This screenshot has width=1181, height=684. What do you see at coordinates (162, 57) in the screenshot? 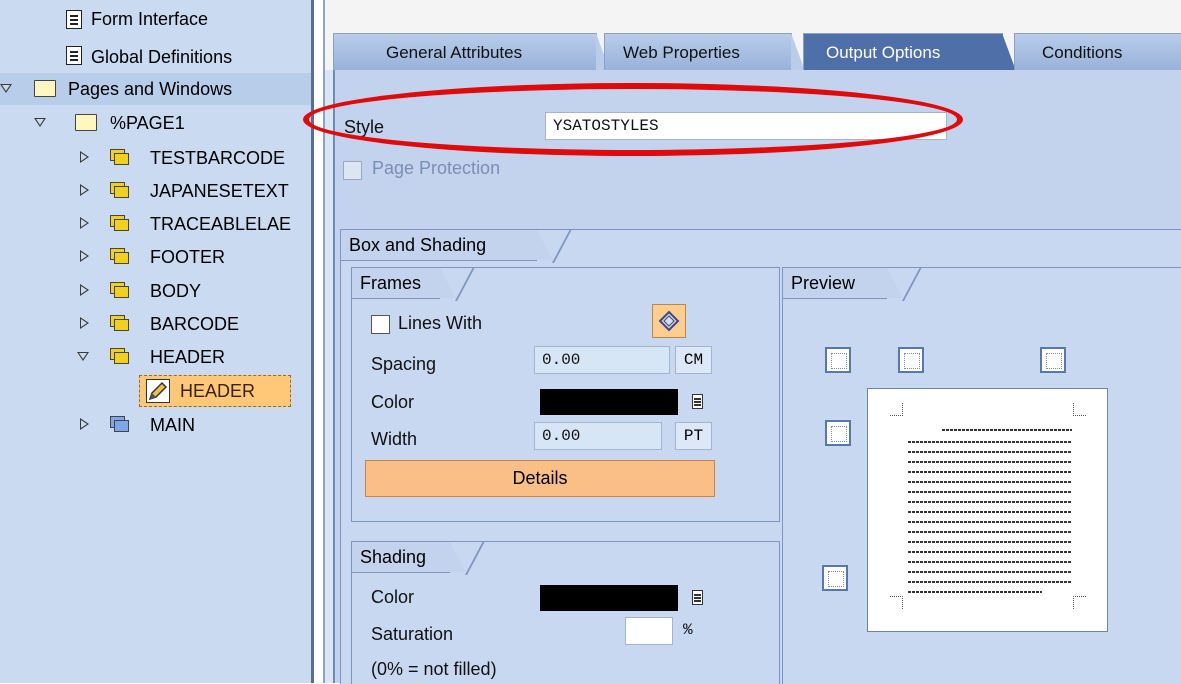
I see `tree-item-label: Global Definitions` at bounding box center [162, 57].